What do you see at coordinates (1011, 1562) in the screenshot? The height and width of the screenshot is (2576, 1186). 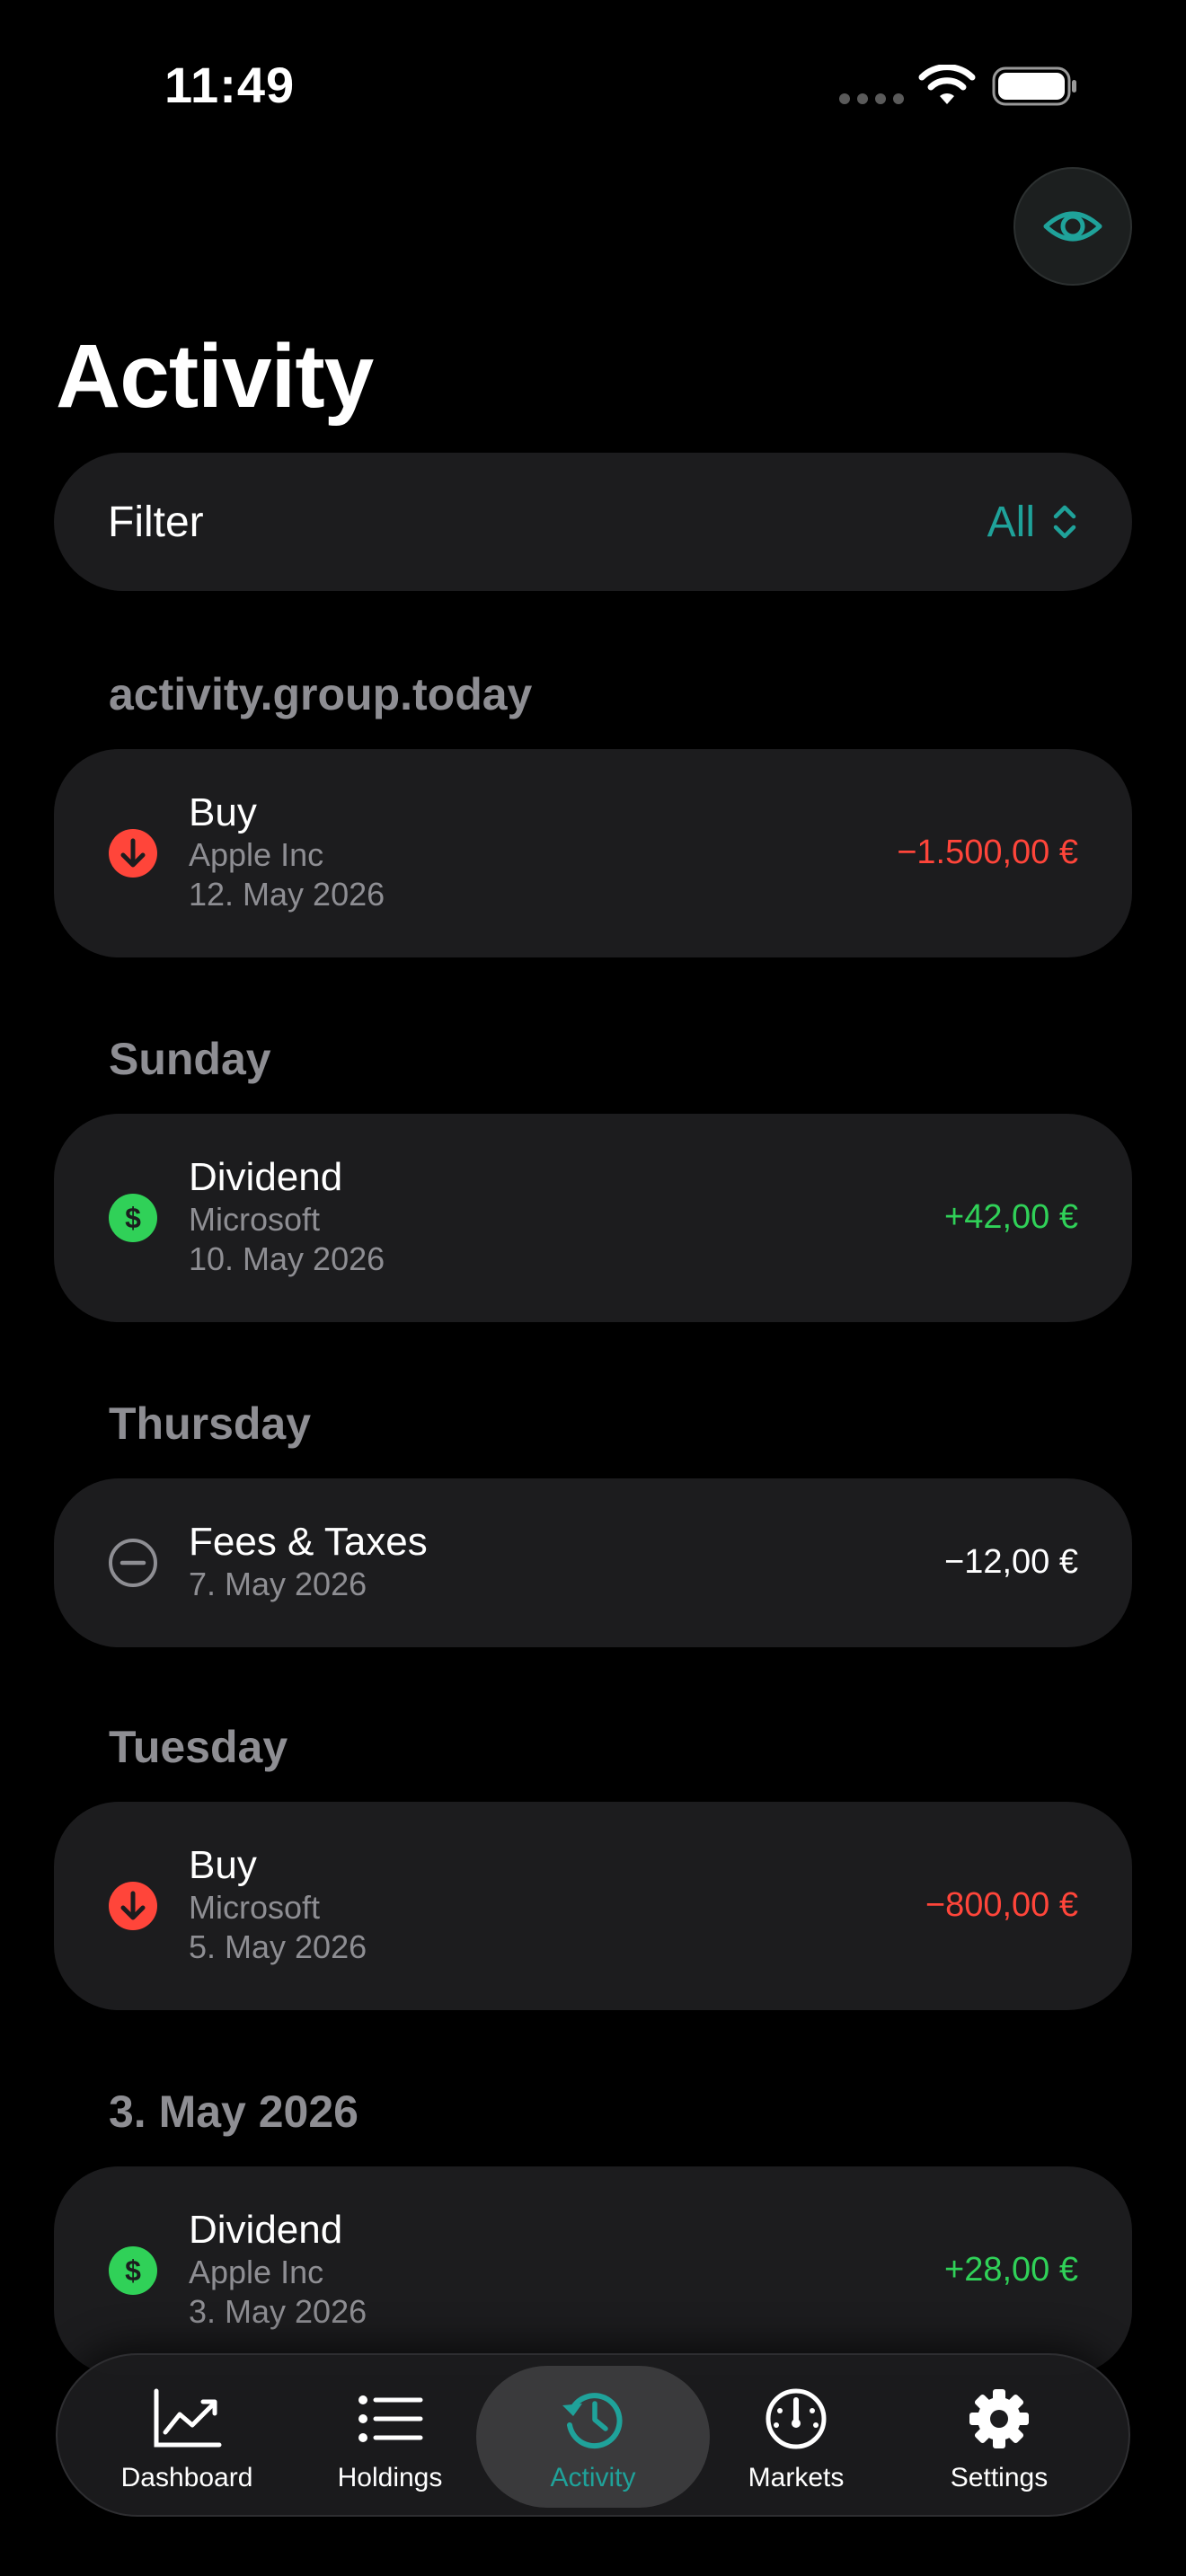 I see `activity-amount: −12,00 €` at bounding box center [1011, 1562].